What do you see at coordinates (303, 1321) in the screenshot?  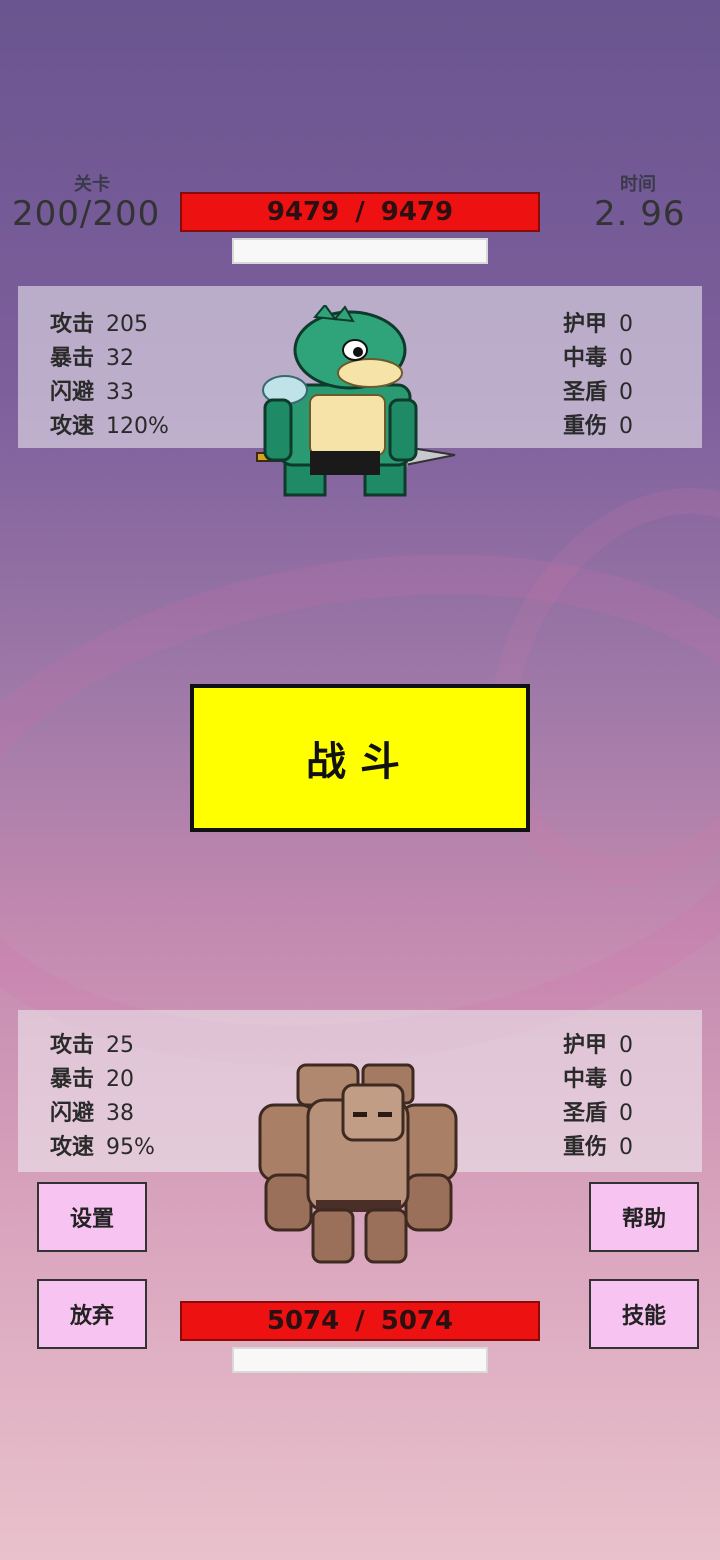 I see `player-hp-current: 5074` at bounding box center [303, 1321].